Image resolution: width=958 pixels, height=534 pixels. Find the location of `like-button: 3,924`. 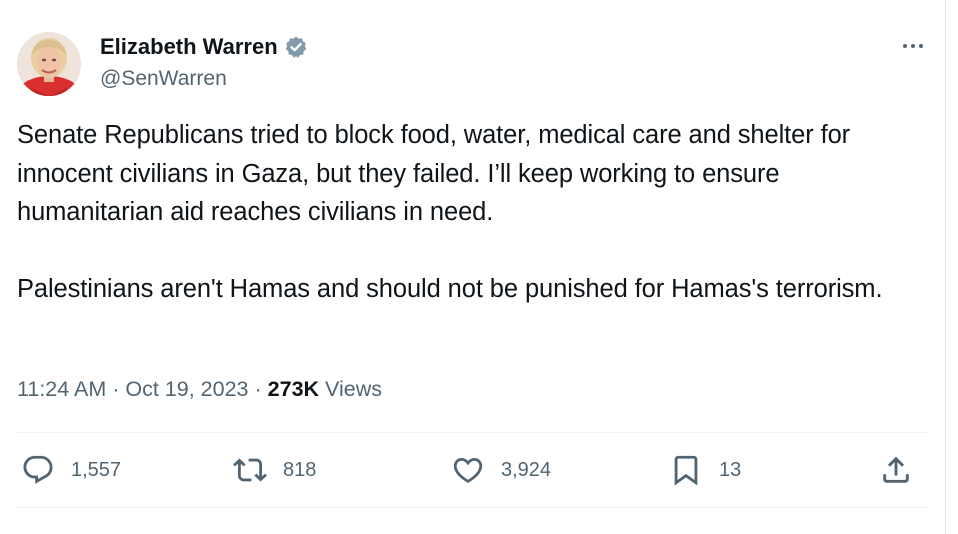

like-button: 3,924 is located at coordinates (501, 470).